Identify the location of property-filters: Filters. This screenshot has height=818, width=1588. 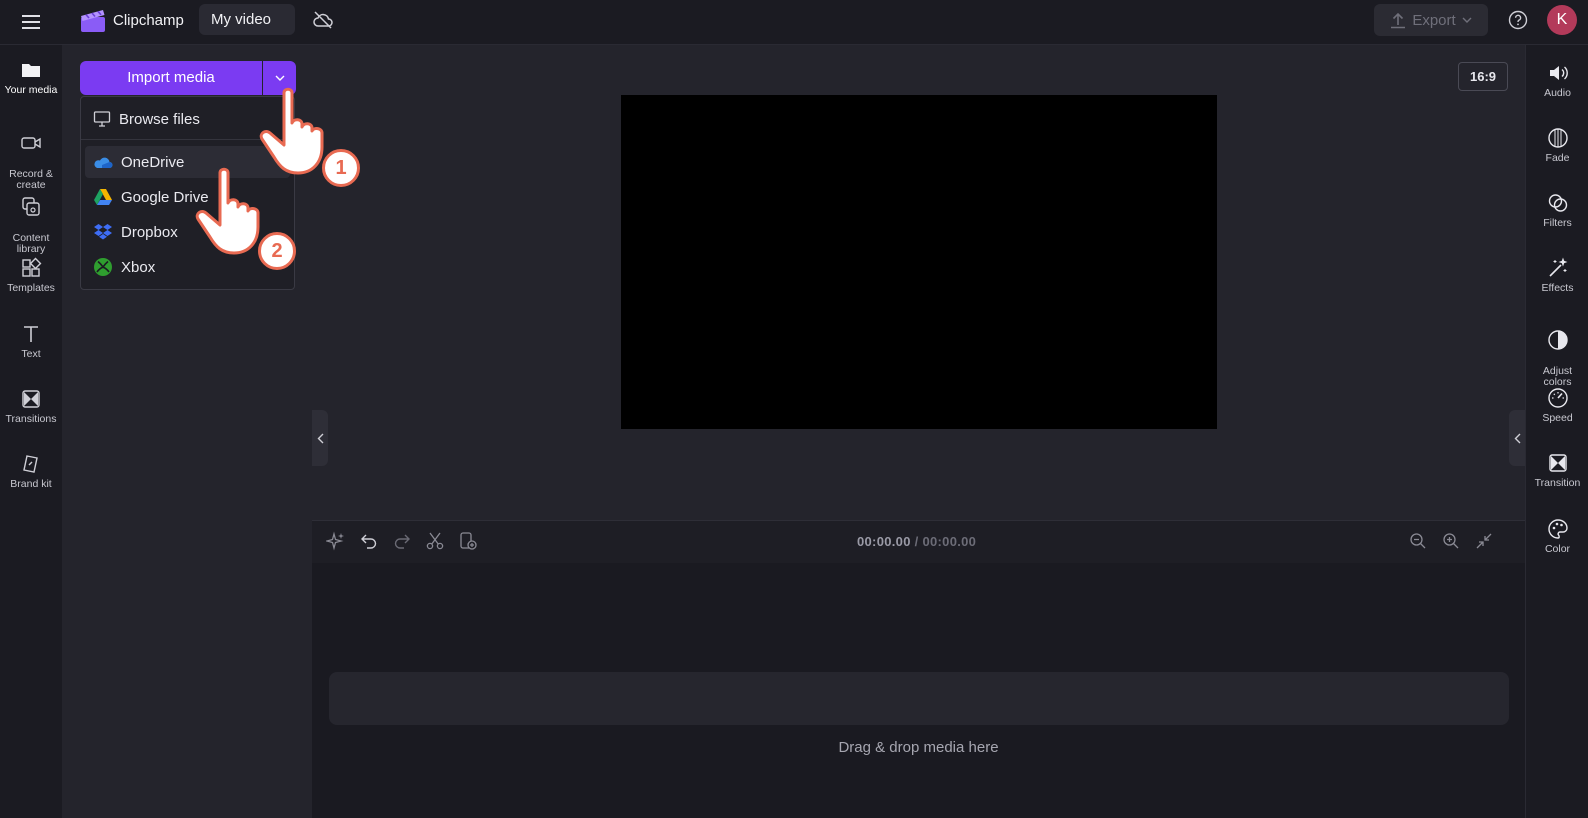
(1557, 210).